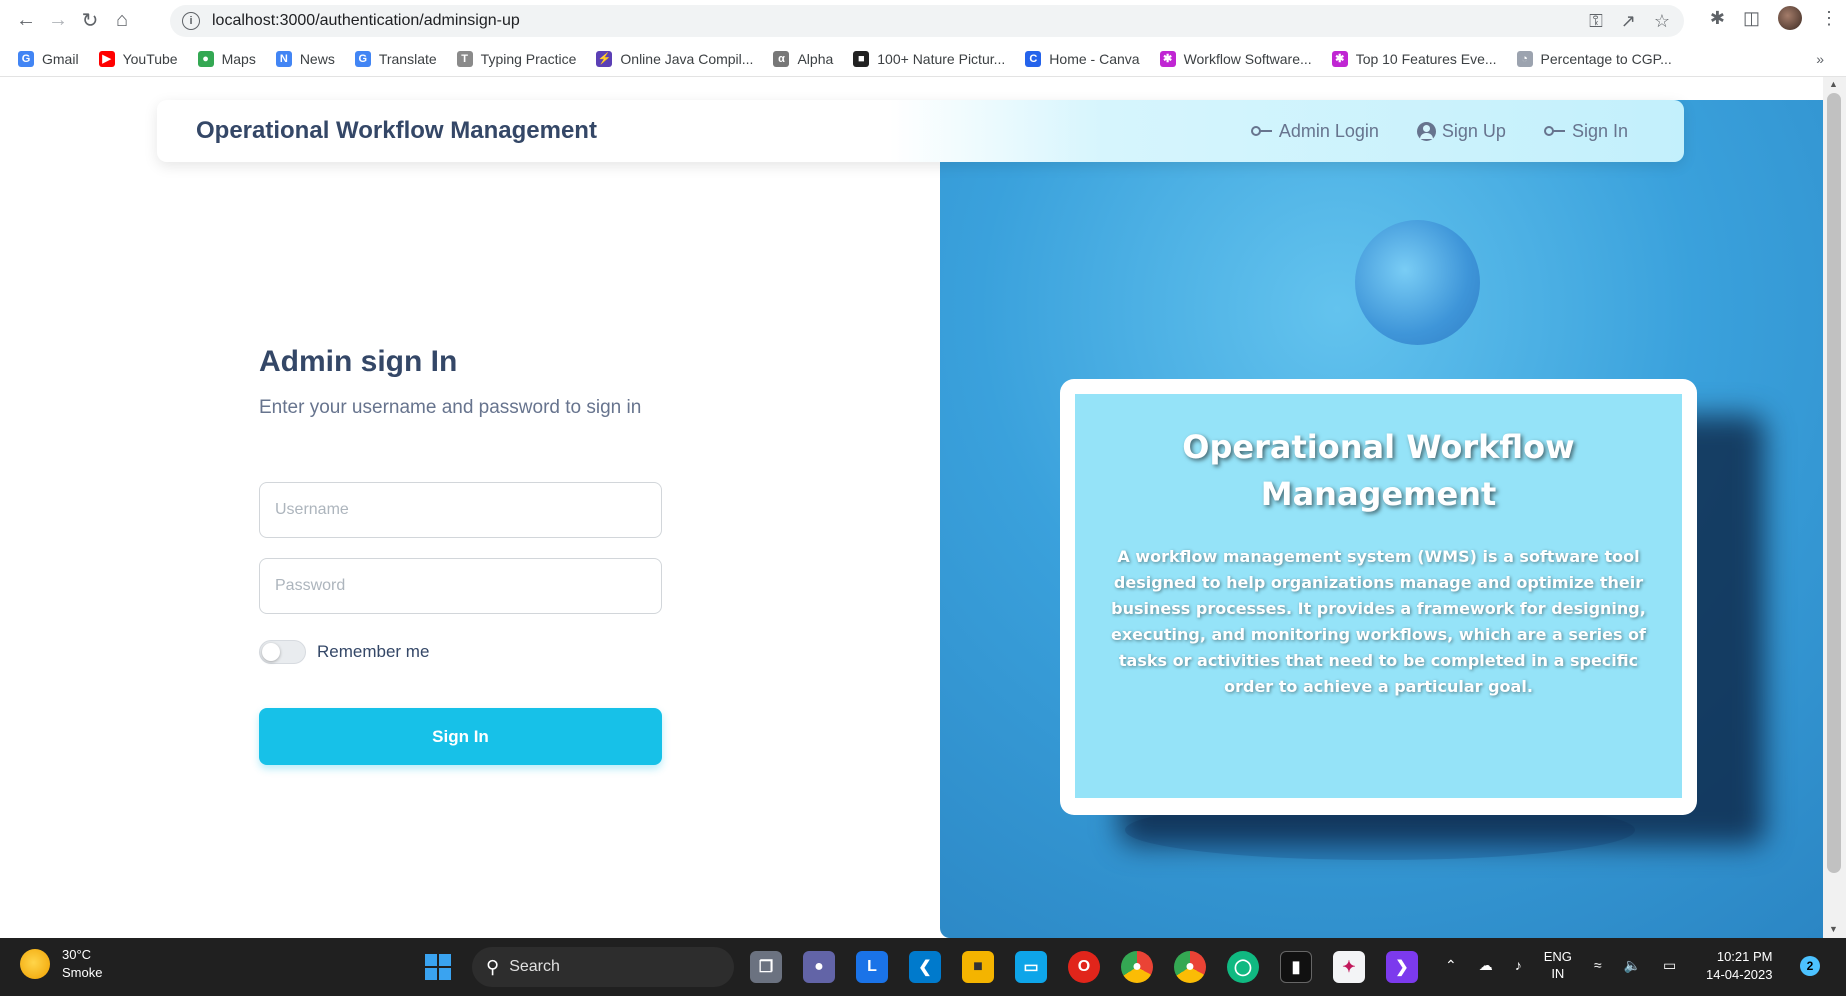 The width and height of the screenshot is (1846, 996). I want to click on bookmark-item: ● Maps, so click(226, 58).